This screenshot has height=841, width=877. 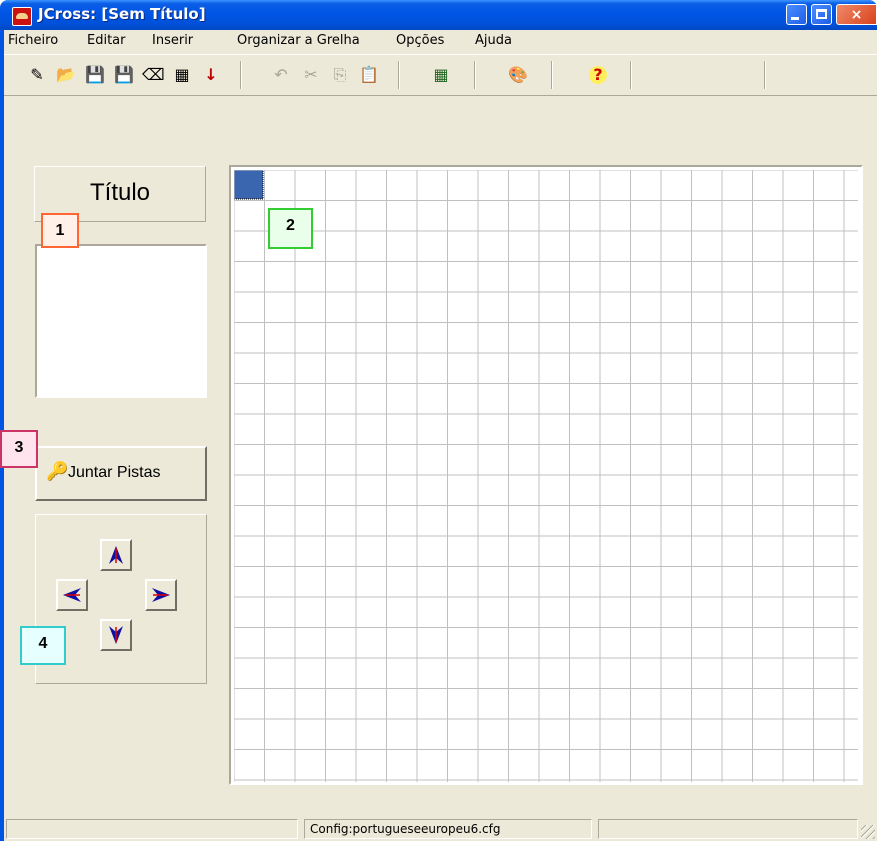 What do you see at coordinates (37, 75) in the screenshot?
I see `new-file-icon: ✎` at bounding box center [37, 75].